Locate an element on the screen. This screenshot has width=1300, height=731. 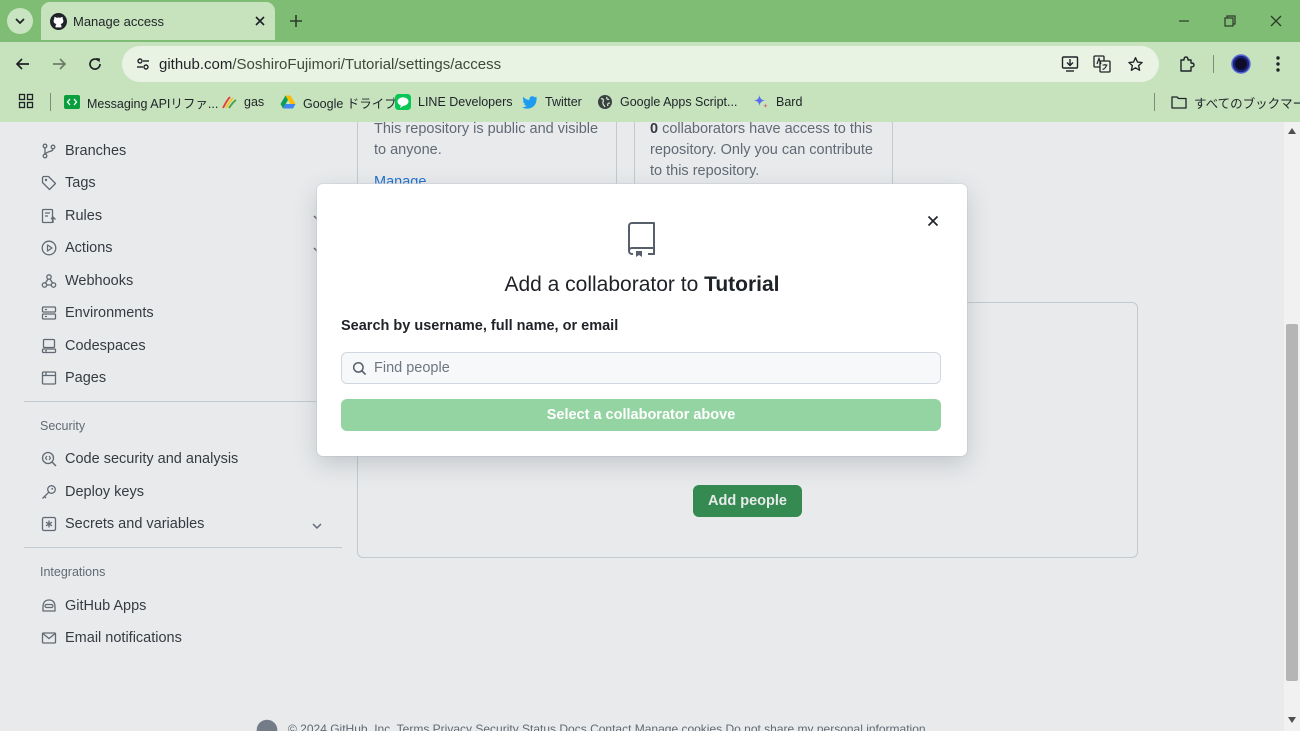
code-icon is located at coordinates (72, 102).